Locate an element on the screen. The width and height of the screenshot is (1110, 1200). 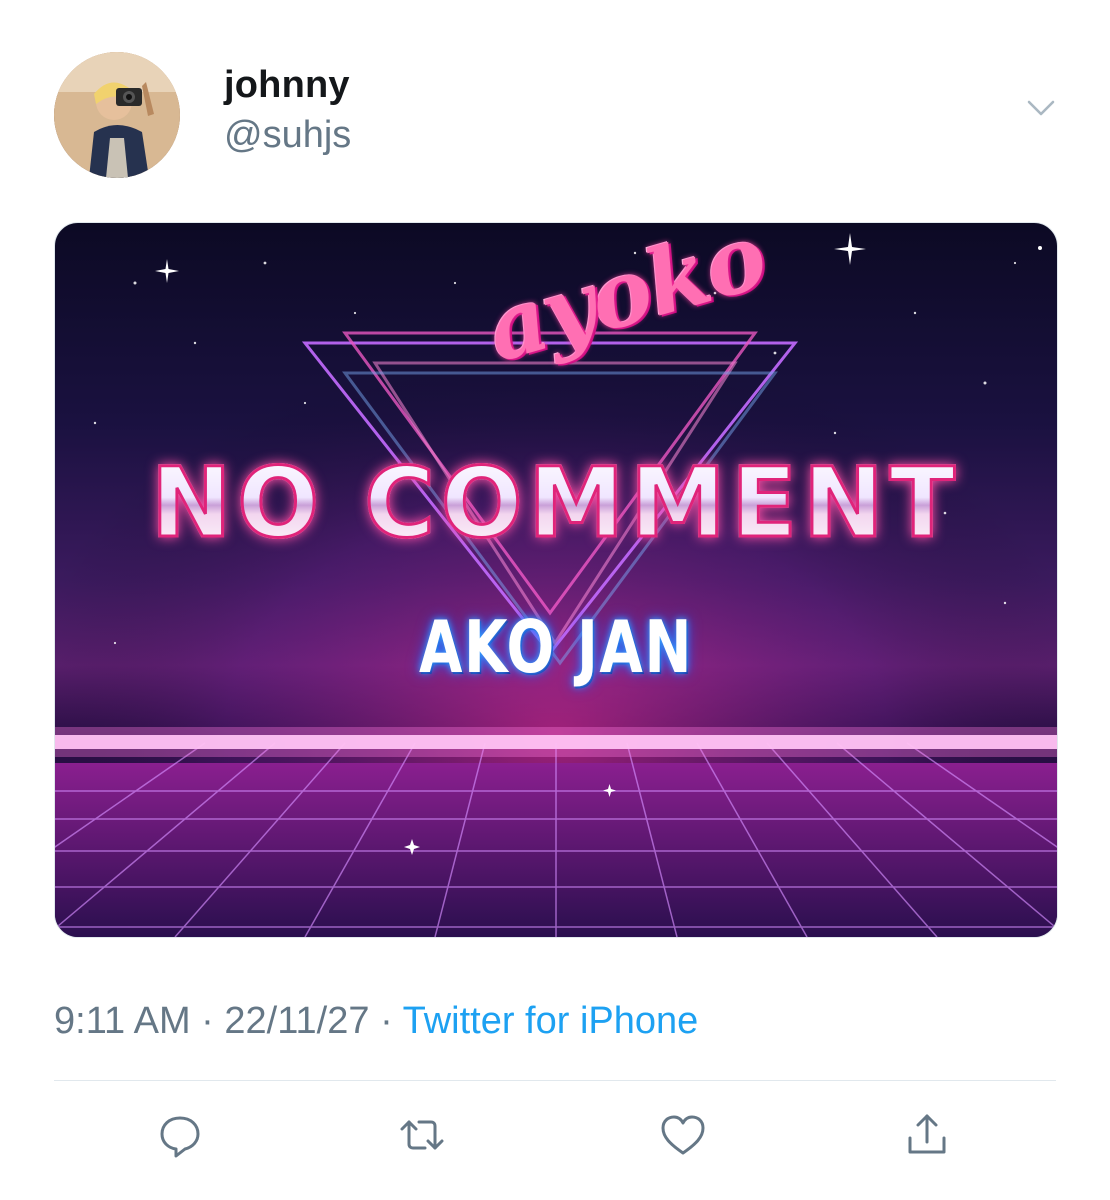
tweet-meta: 9:11 AM · 22/11/27 · Twitter for iPhone is located at coordinates (376, 1021).